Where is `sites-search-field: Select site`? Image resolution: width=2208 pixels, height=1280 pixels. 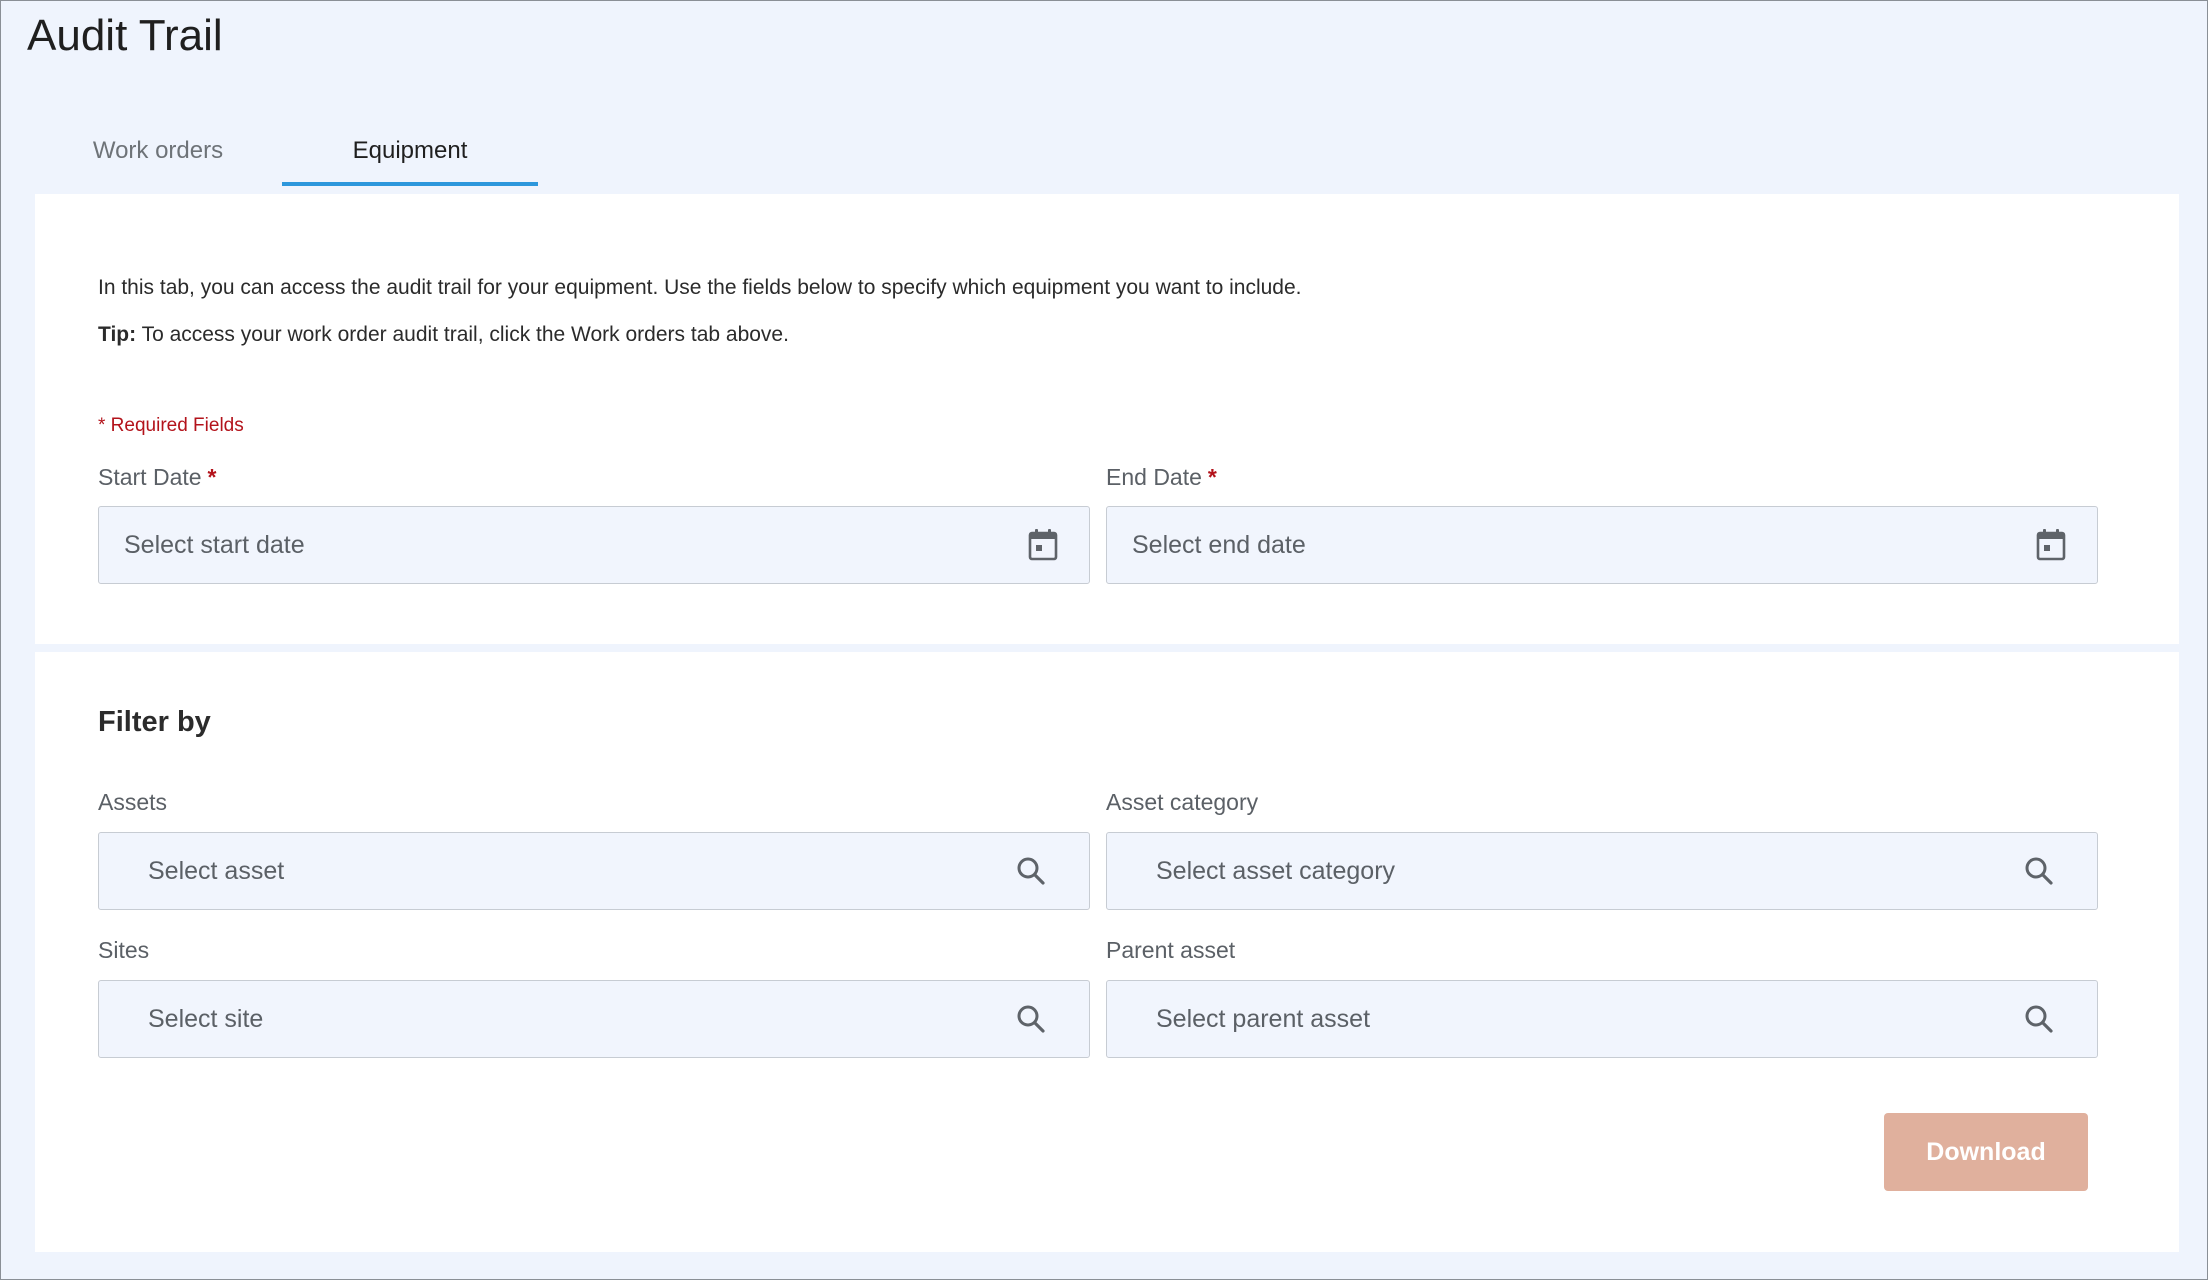
sites-search-field: Select site is located at coordinates (594, 1019).